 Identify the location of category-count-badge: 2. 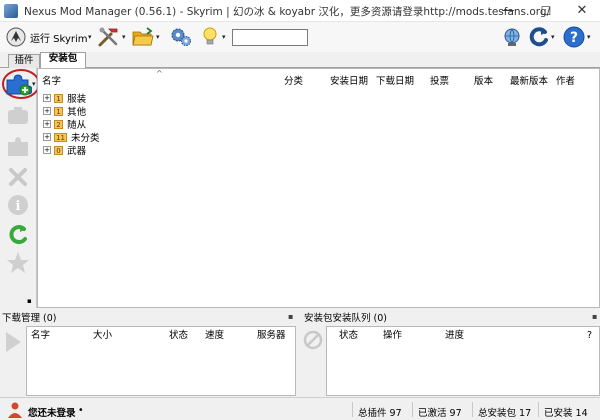
(59, 124).